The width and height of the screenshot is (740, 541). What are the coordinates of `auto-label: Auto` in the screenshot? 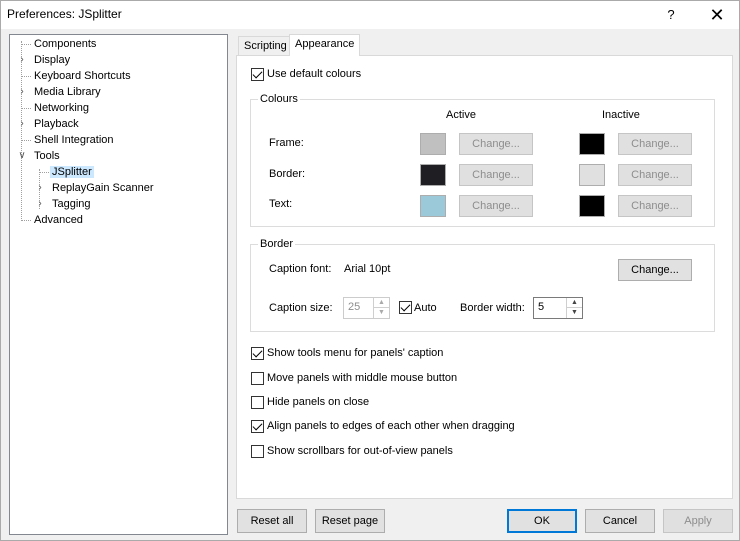 It's located at (425, 308).